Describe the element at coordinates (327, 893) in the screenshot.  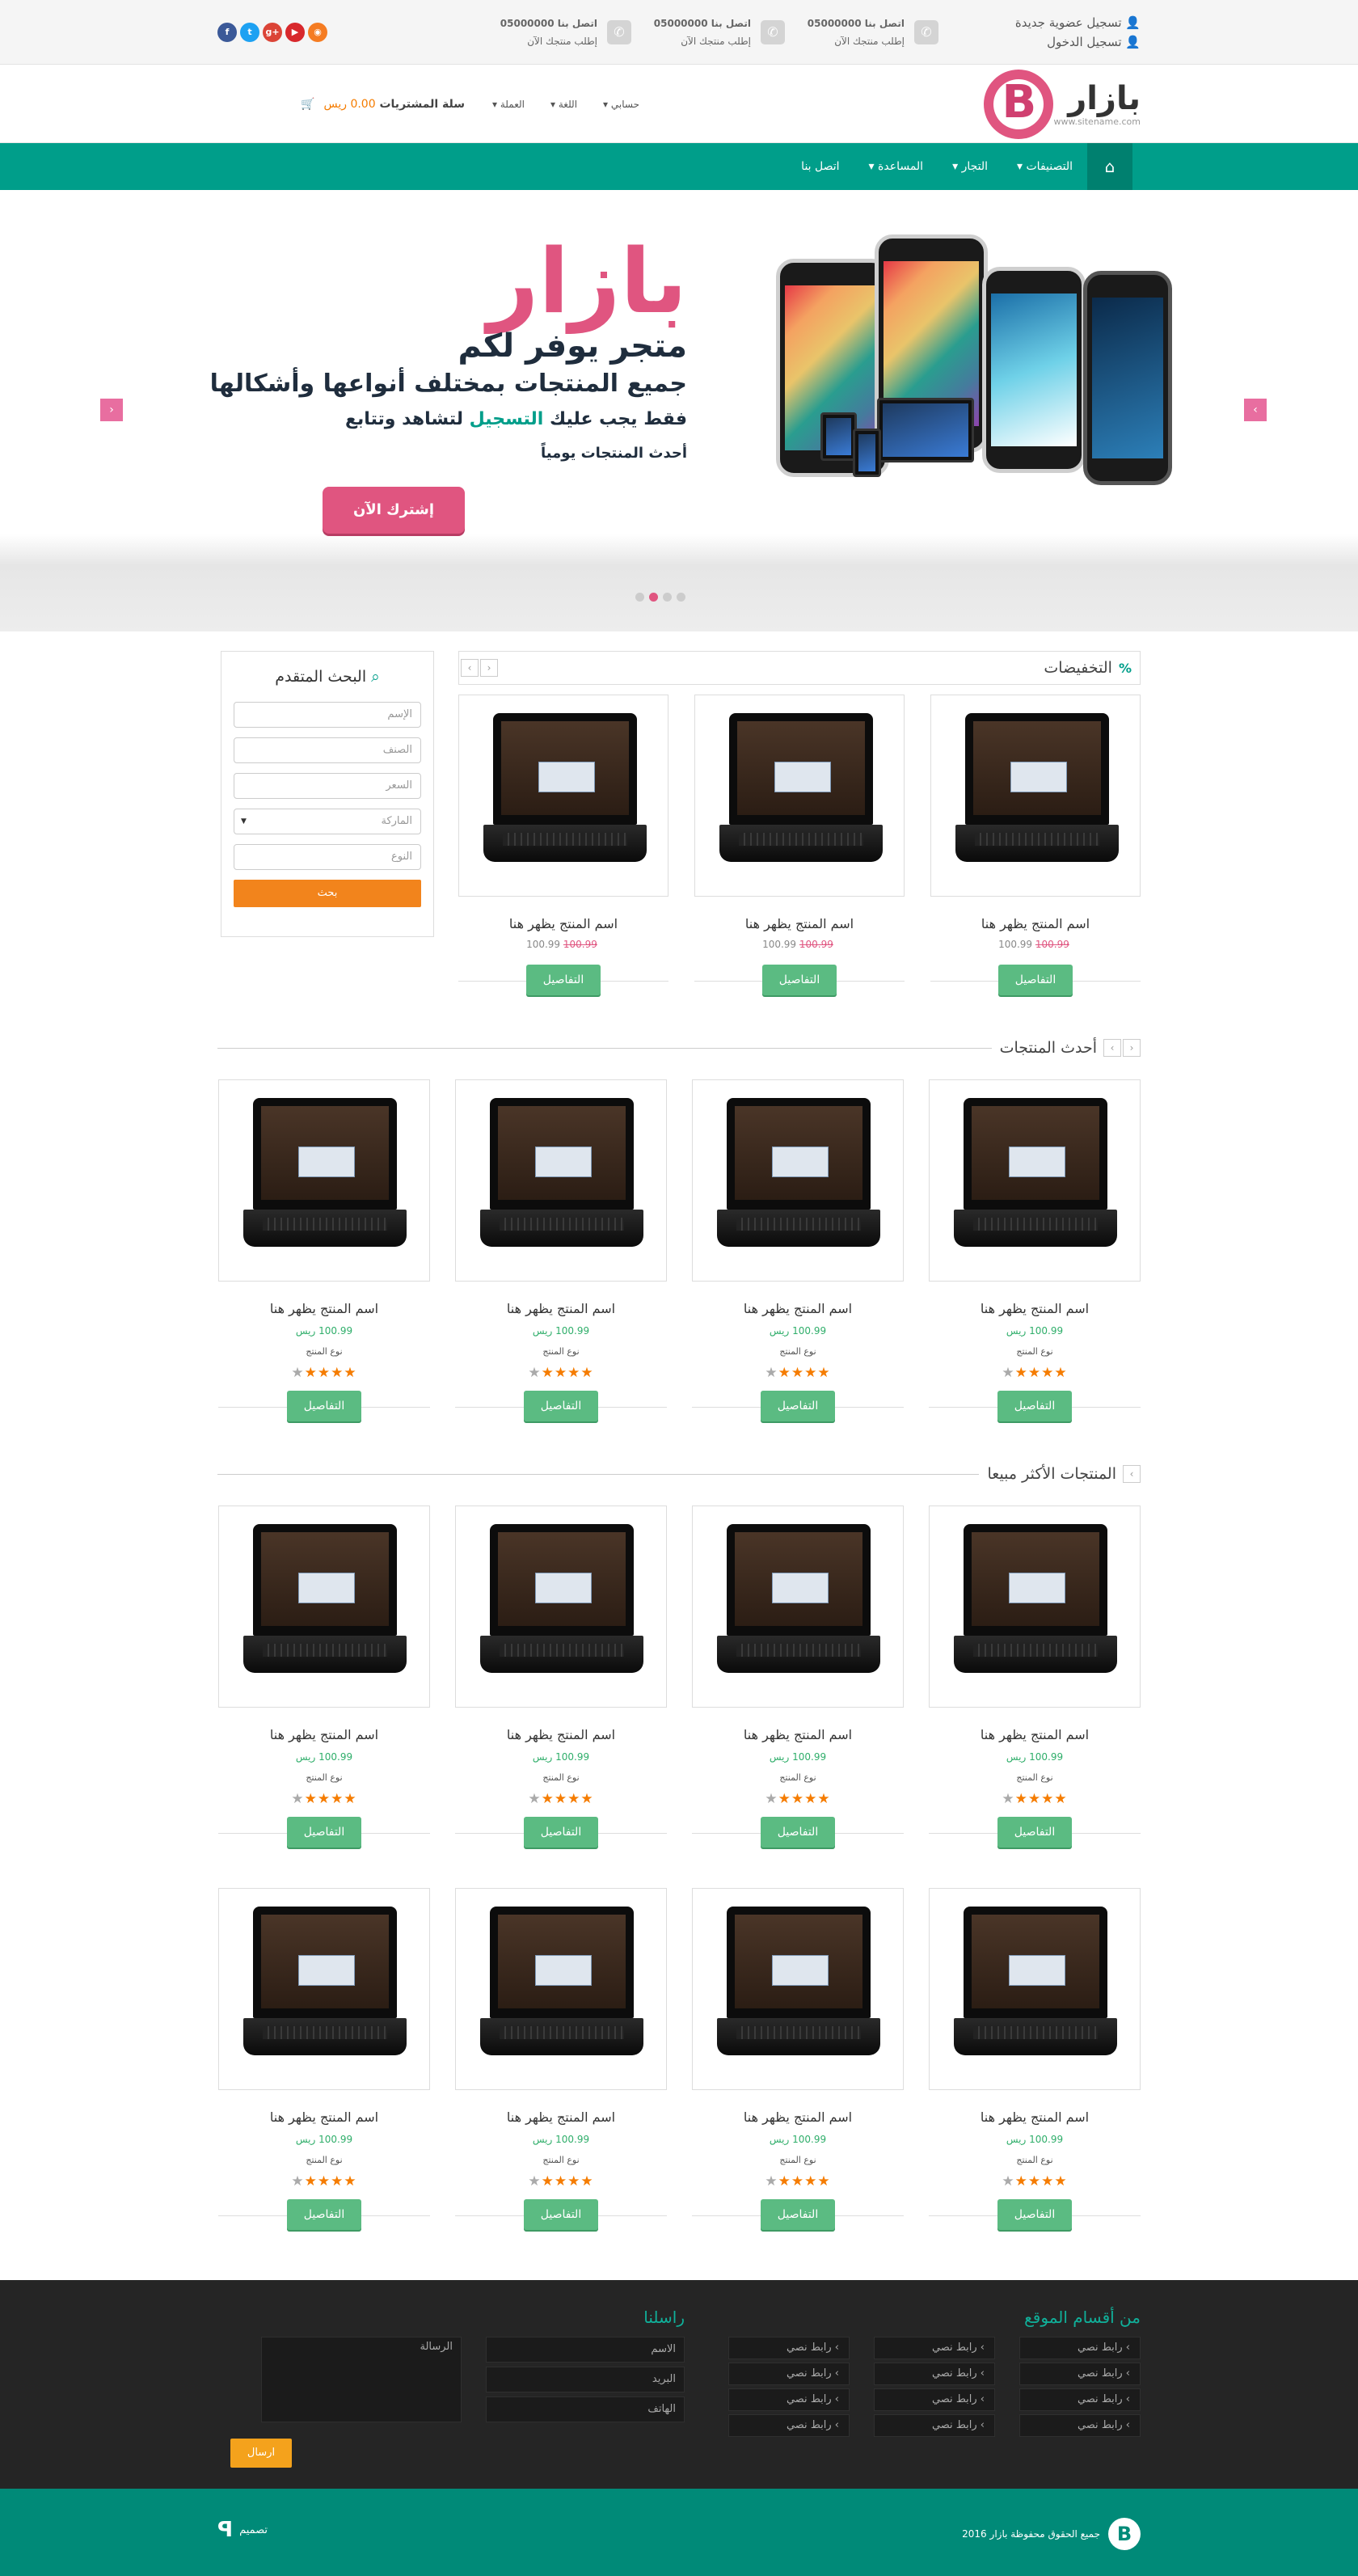
I see `search-button: بحث` at that location.